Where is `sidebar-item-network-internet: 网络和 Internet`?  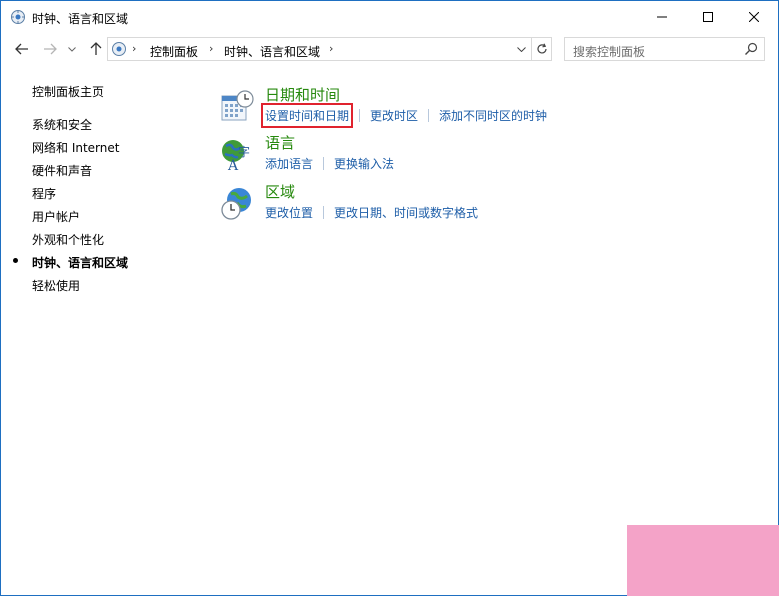
sidebar-item-network-internet: 网络和 Internet is located at coordinates (75, 147).